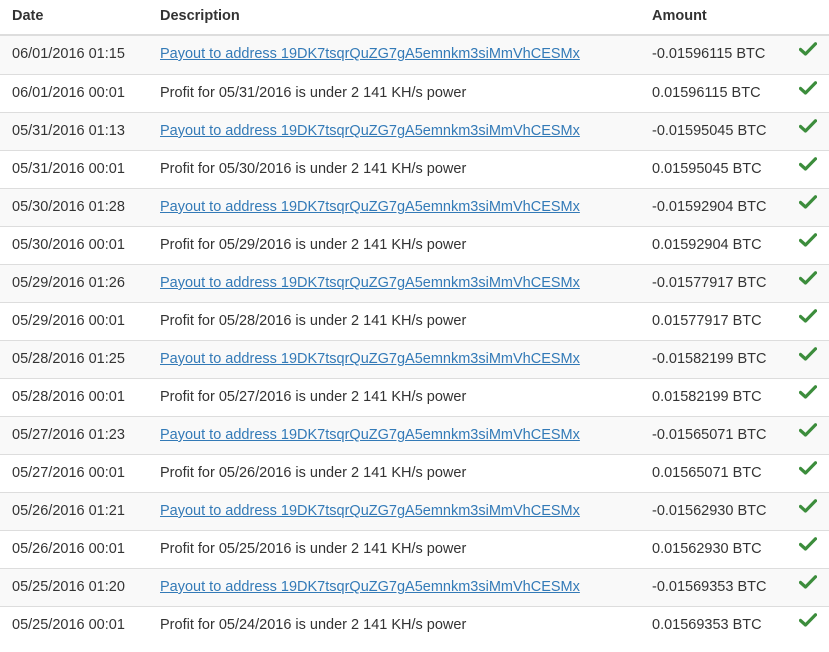 This screenshot has width=829, height=652. I want to click on row-amount: -0.01582199 BTC, so click(709, 359).